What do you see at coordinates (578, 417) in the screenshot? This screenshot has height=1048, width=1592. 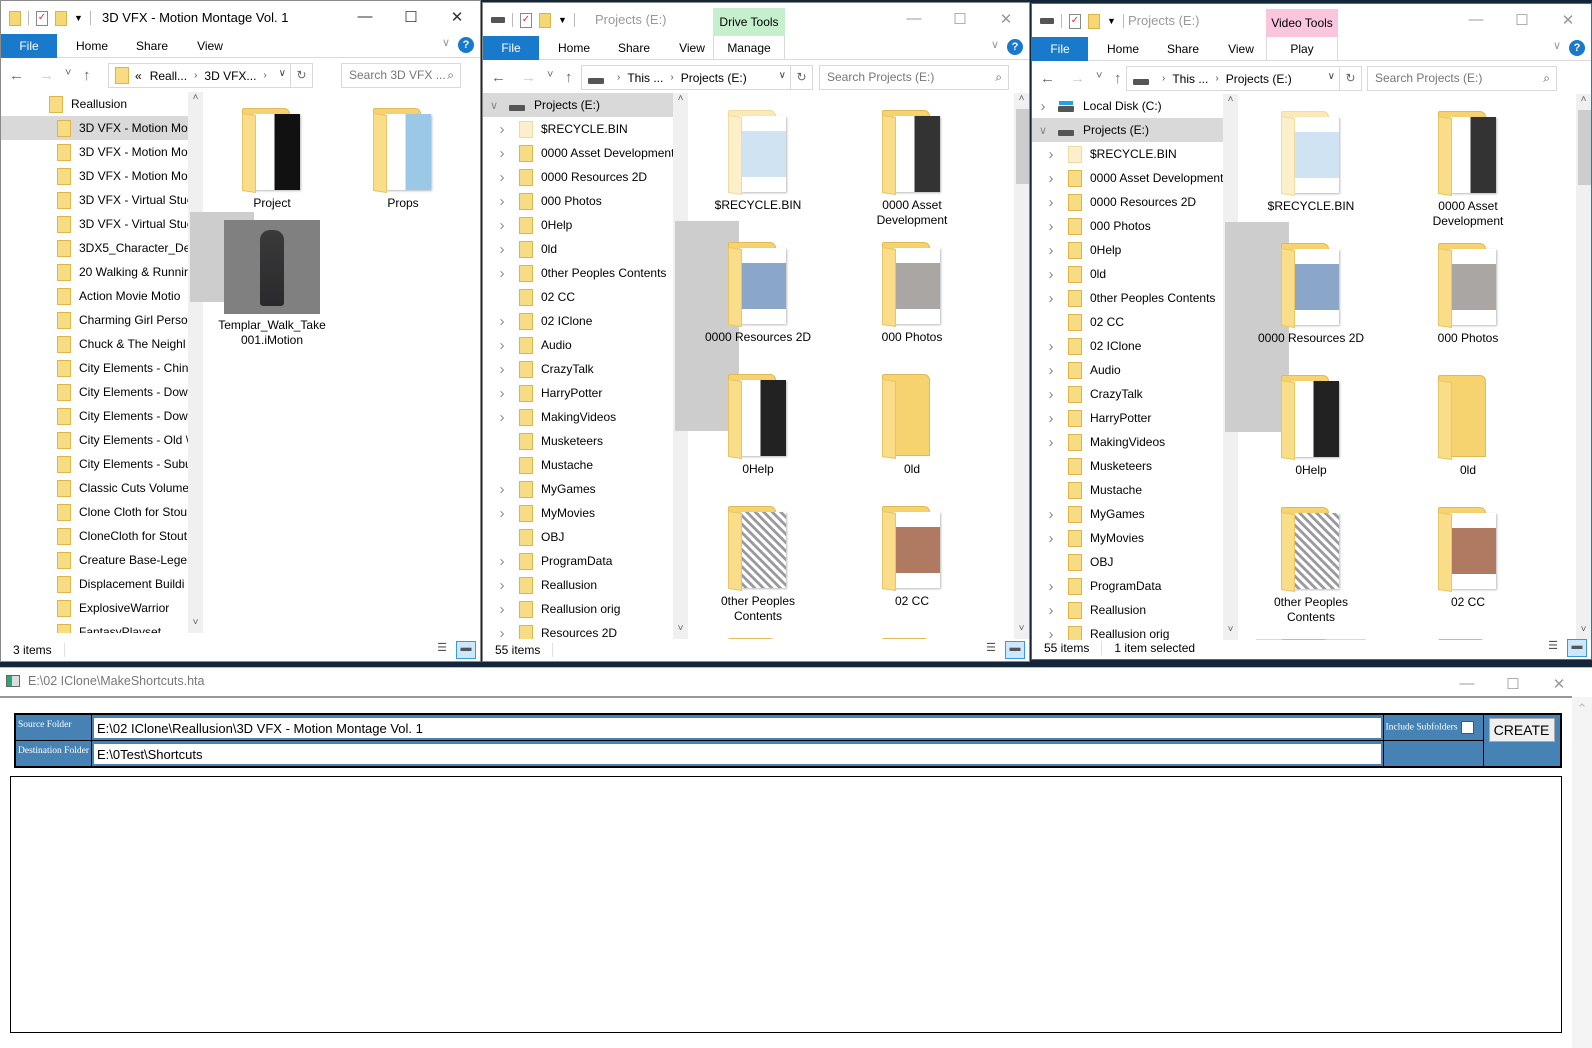 I see `nav-item: › MakingVideos` at bounding box center [578, 417].